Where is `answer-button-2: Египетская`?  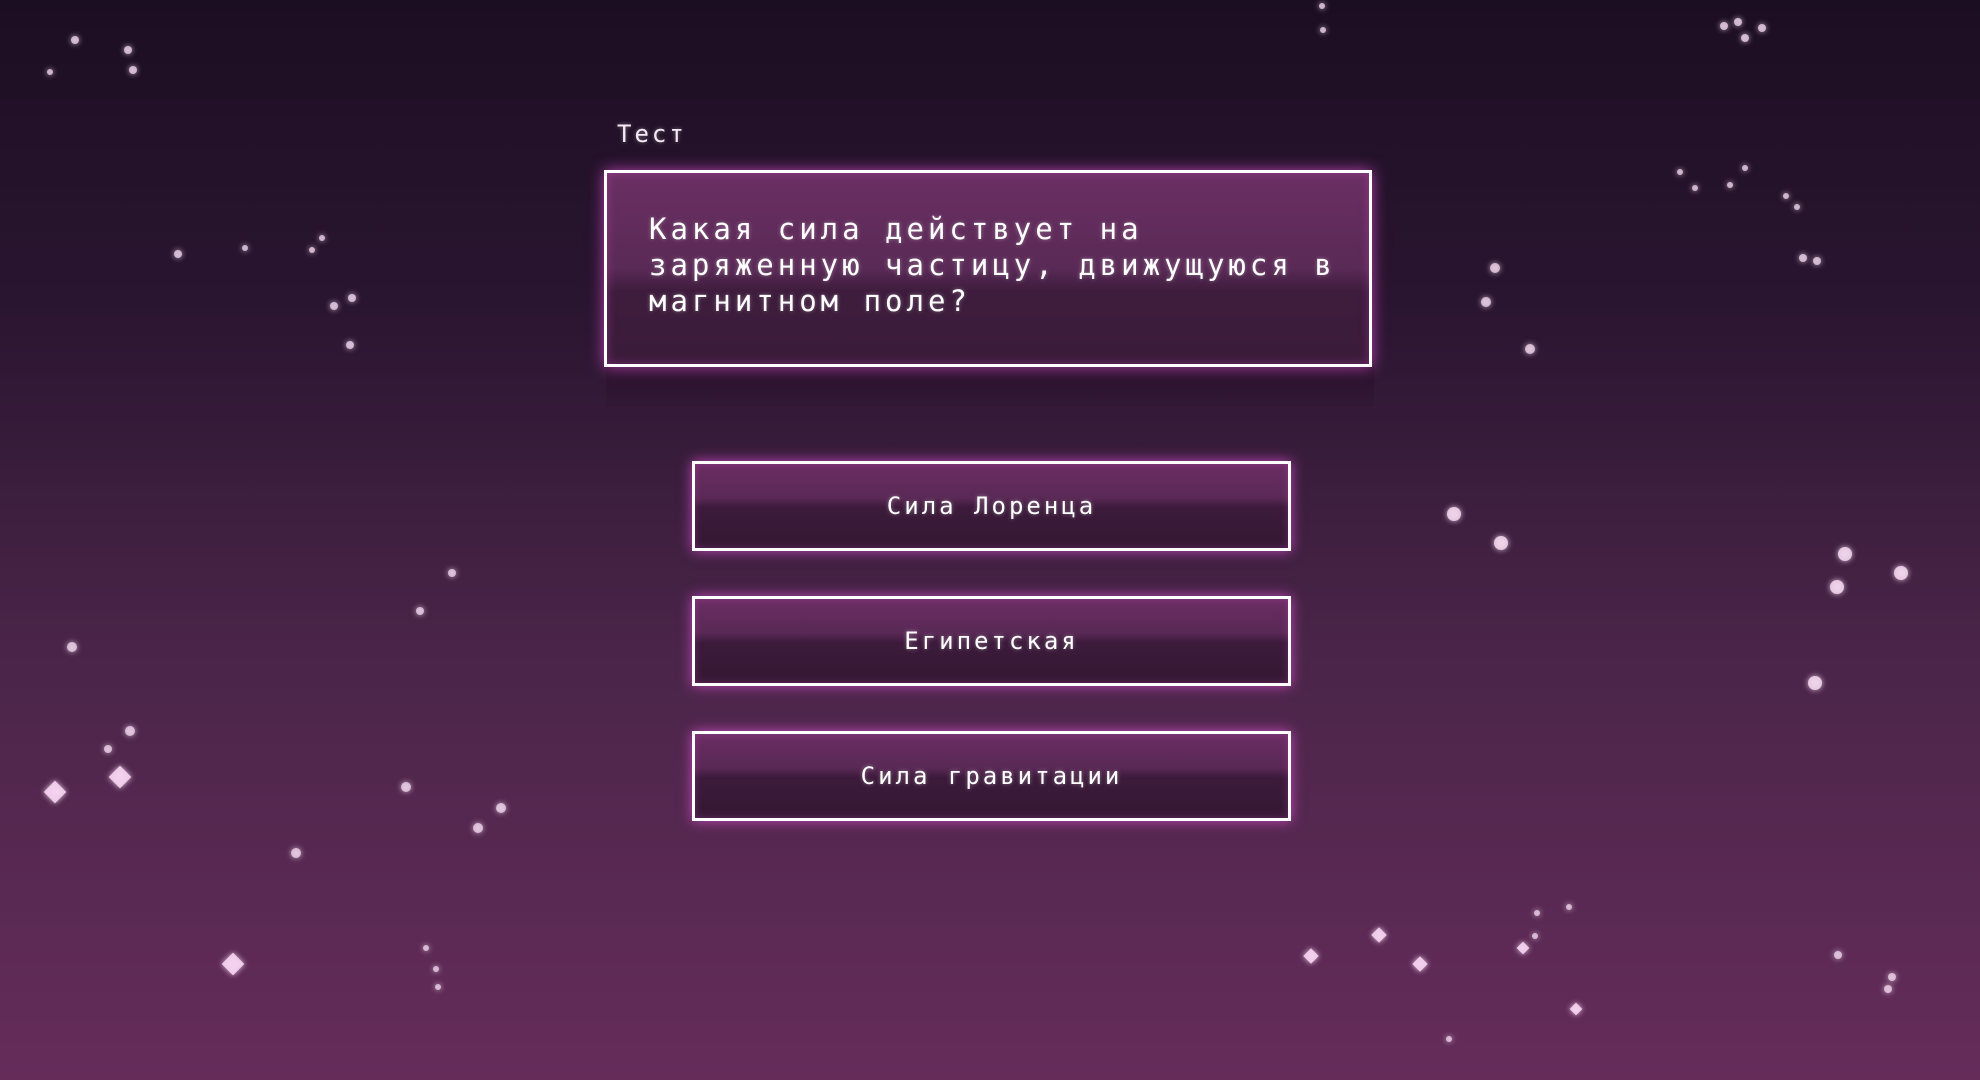
answer-button-2: Египетская is located at coordinates (991, 641).